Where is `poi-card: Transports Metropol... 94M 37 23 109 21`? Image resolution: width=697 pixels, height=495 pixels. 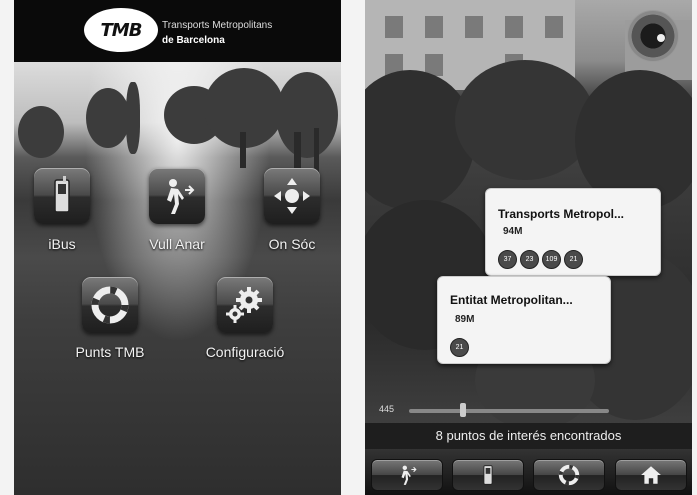
poi-card: Transports Metropol... 94M 37 23 109 21 is located at coordinates (573, 232).